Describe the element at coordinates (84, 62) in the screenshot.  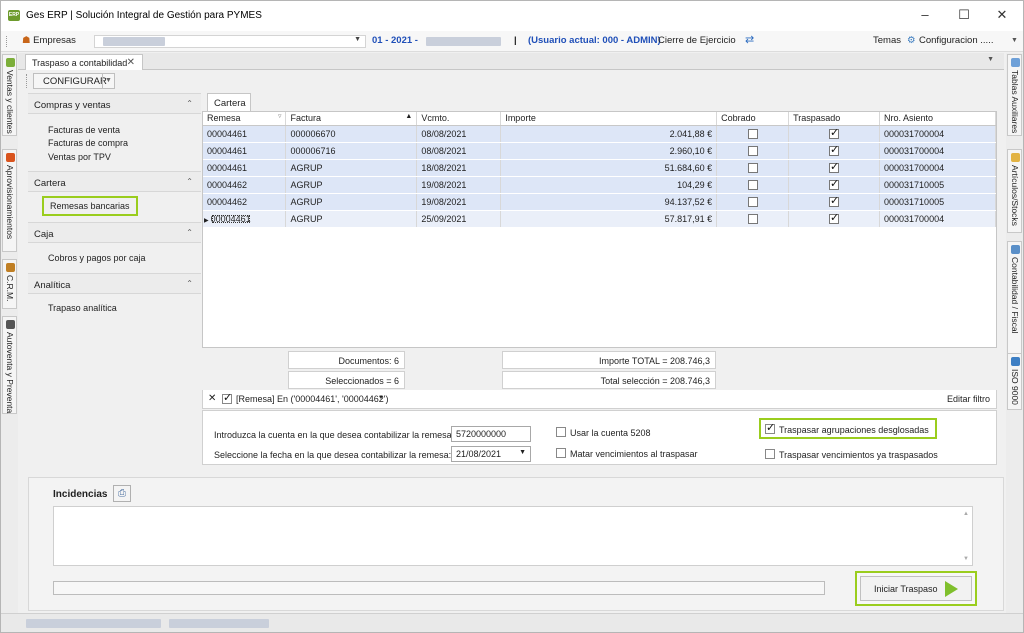
I see `tab-traspaso-contabilidad: Traspaso a contabilidad ✕` at that location.